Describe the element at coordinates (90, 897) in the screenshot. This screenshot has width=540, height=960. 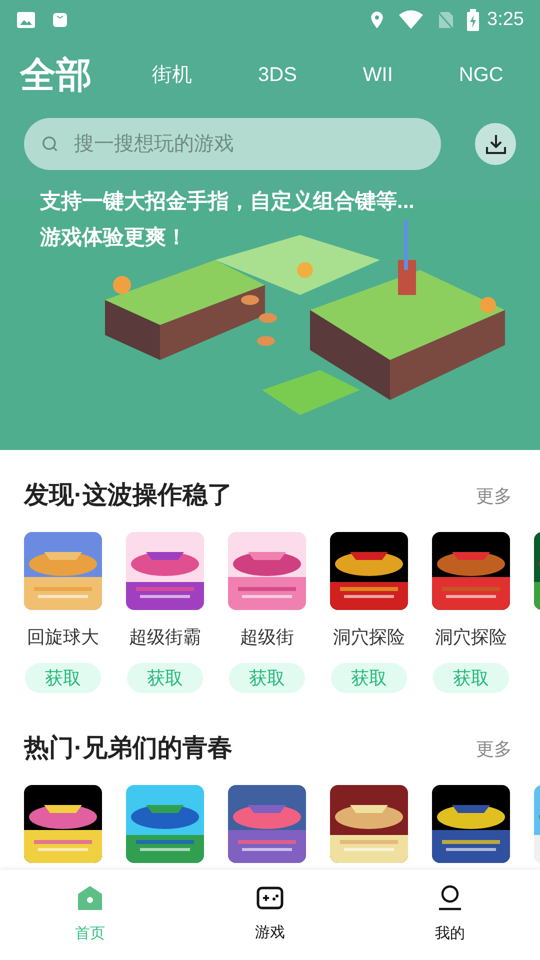
I see `home-icon` at that location.